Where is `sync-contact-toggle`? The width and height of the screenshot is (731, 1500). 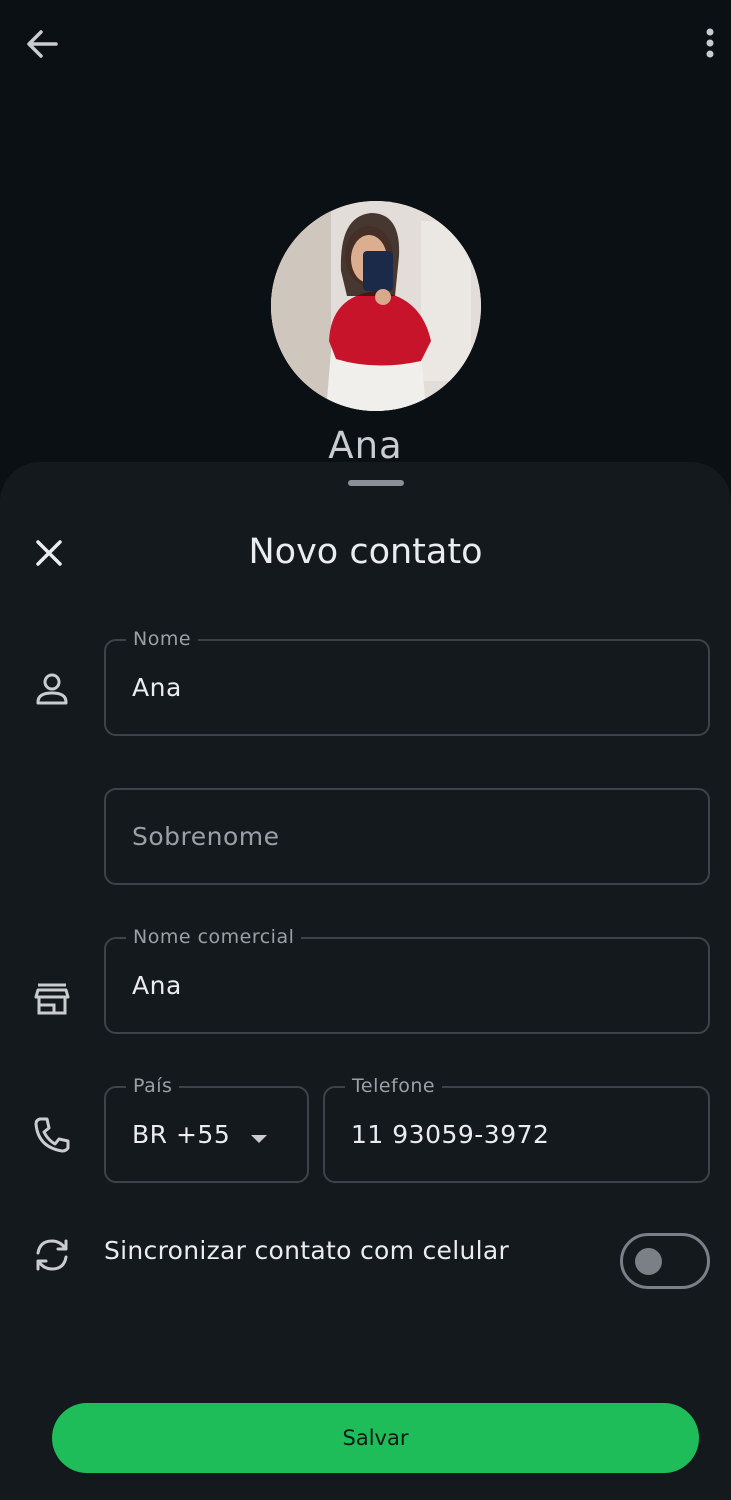 sync-contact-toggle is located at coordinates (665, 1261).